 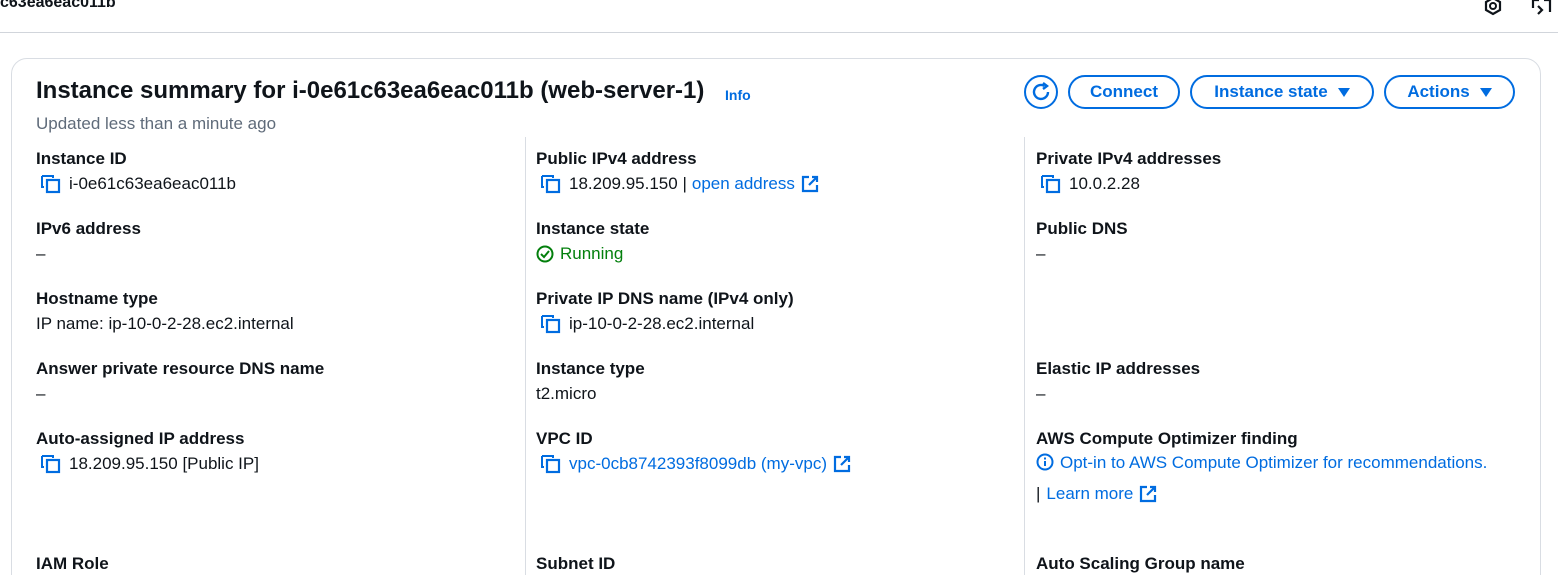 What do you see at coordinates (1438, 91) in the screenshot?
I see `actions-button-label: Actions` at bounding box center [1438, 91].